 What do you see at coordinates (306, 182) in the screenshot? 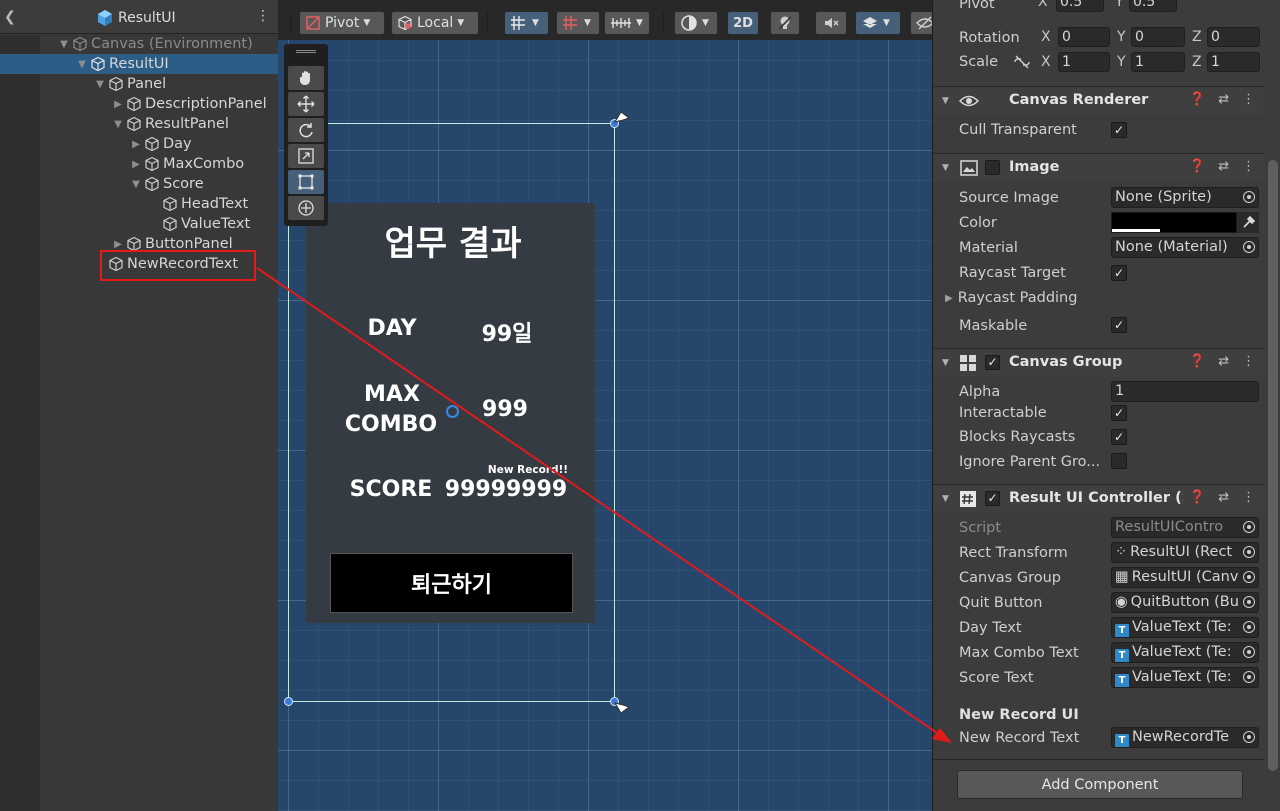
I see `rect-tool-button` at bounding box center [306, 182].